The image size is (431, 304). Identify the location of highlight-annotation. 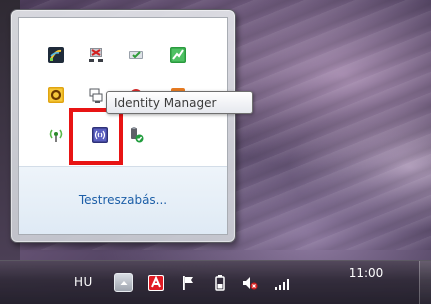
(96, 136).